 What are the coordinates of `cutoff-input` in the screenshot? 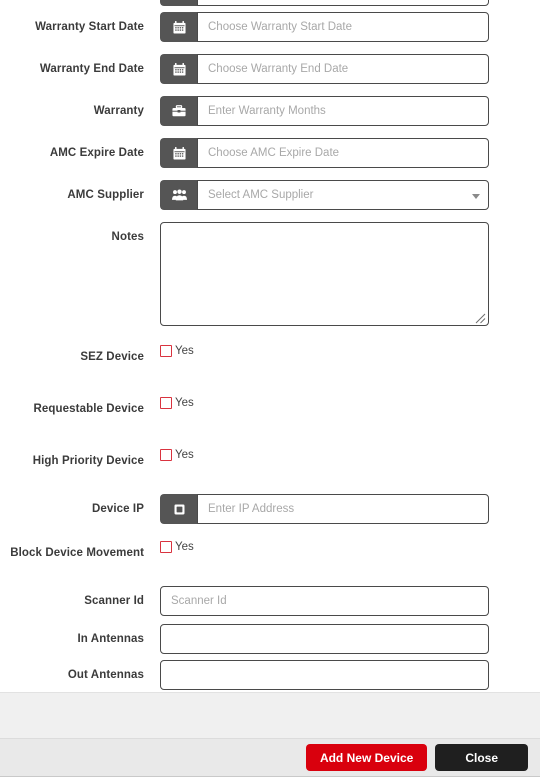 It's located at (343, 3).